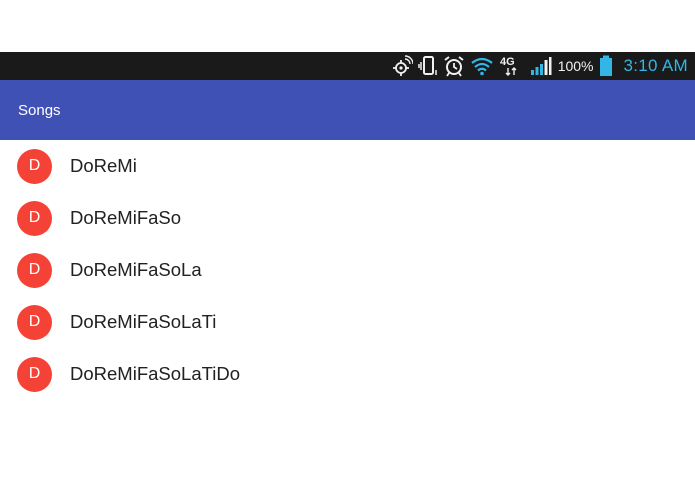 The height and width of the screenshot is (494, 695). I want to click on wifi-icon, so click(482, 66).